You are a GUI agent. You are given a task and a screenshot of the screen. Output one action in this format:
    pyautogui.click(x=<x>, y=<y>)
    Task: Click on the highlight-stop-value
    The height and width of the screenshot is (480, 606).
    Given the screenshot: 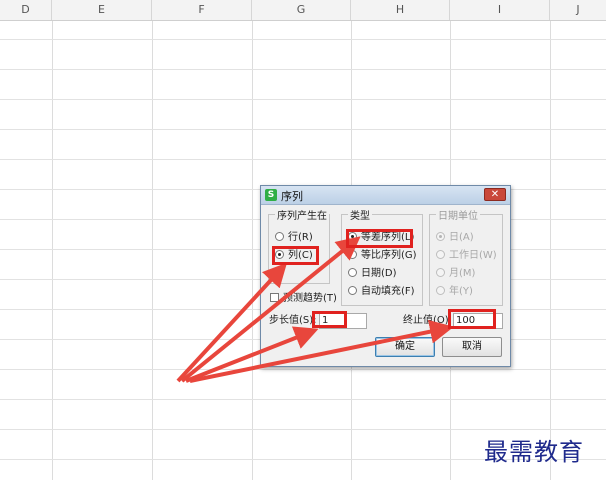 What is the action you would take?
    pyautogui.click(x=472, y=319)
    